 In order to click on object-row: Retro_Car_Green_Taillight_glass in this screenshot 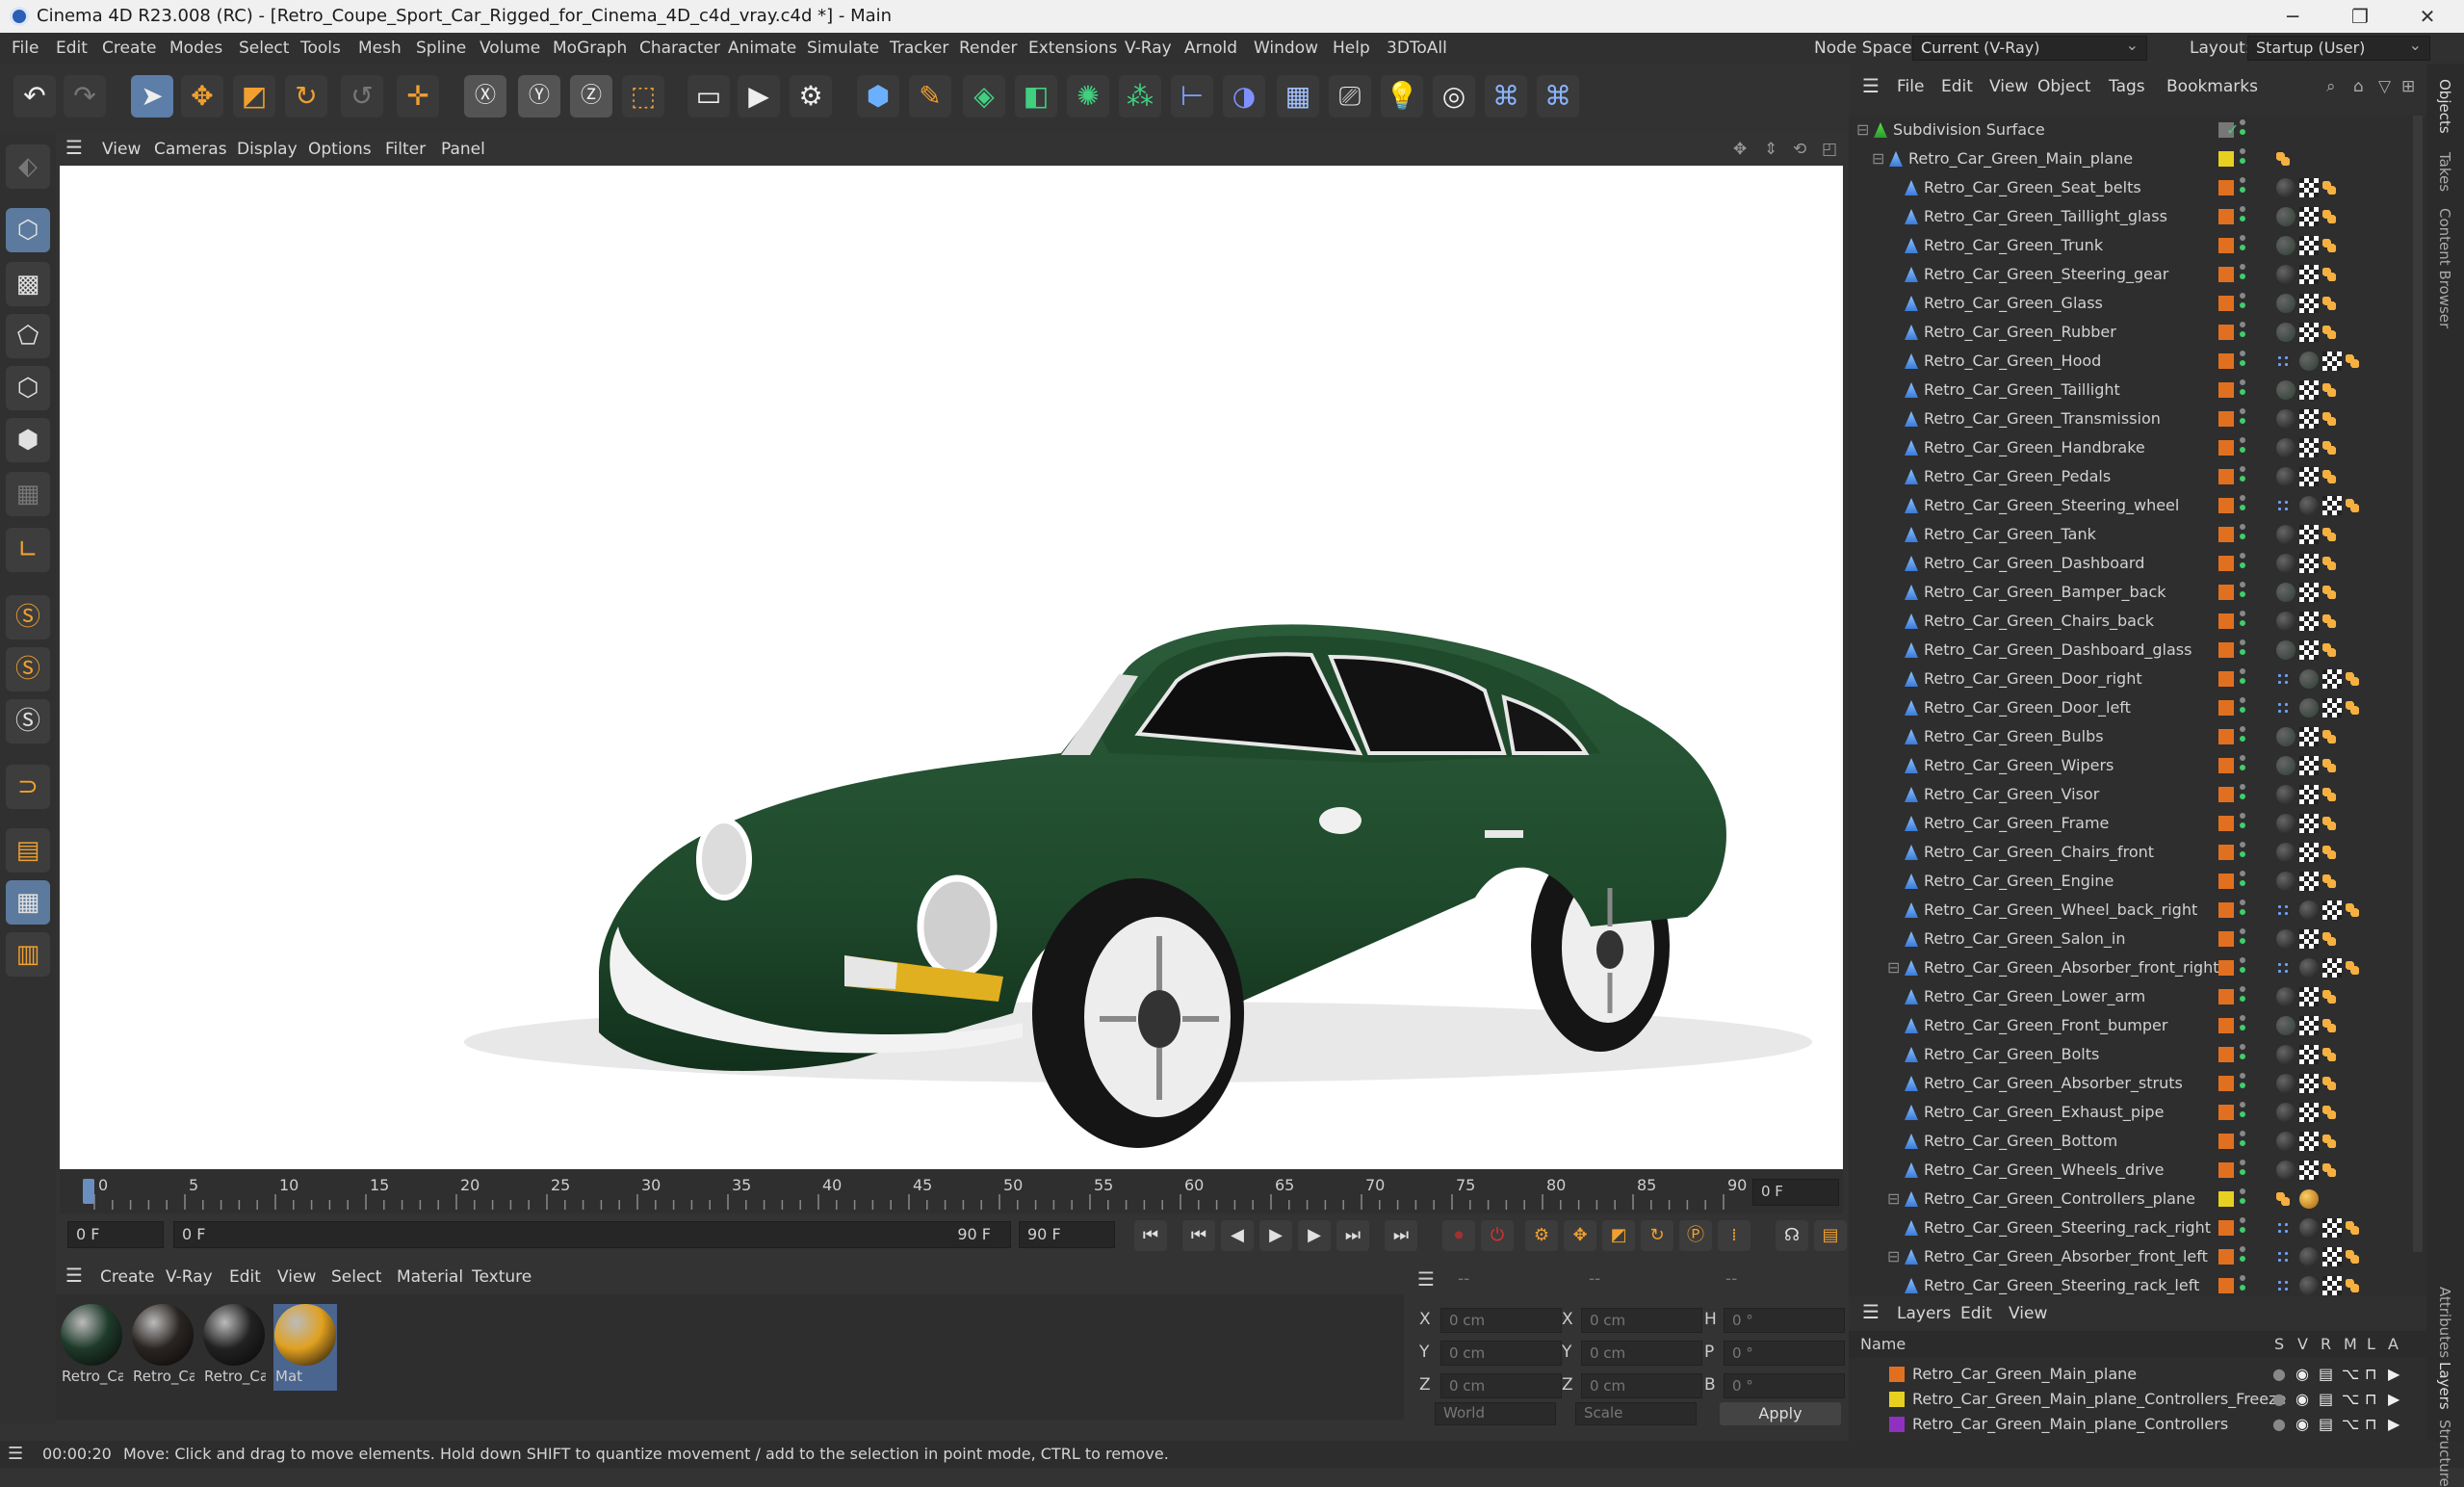, I will do `click(2129, 216)`.